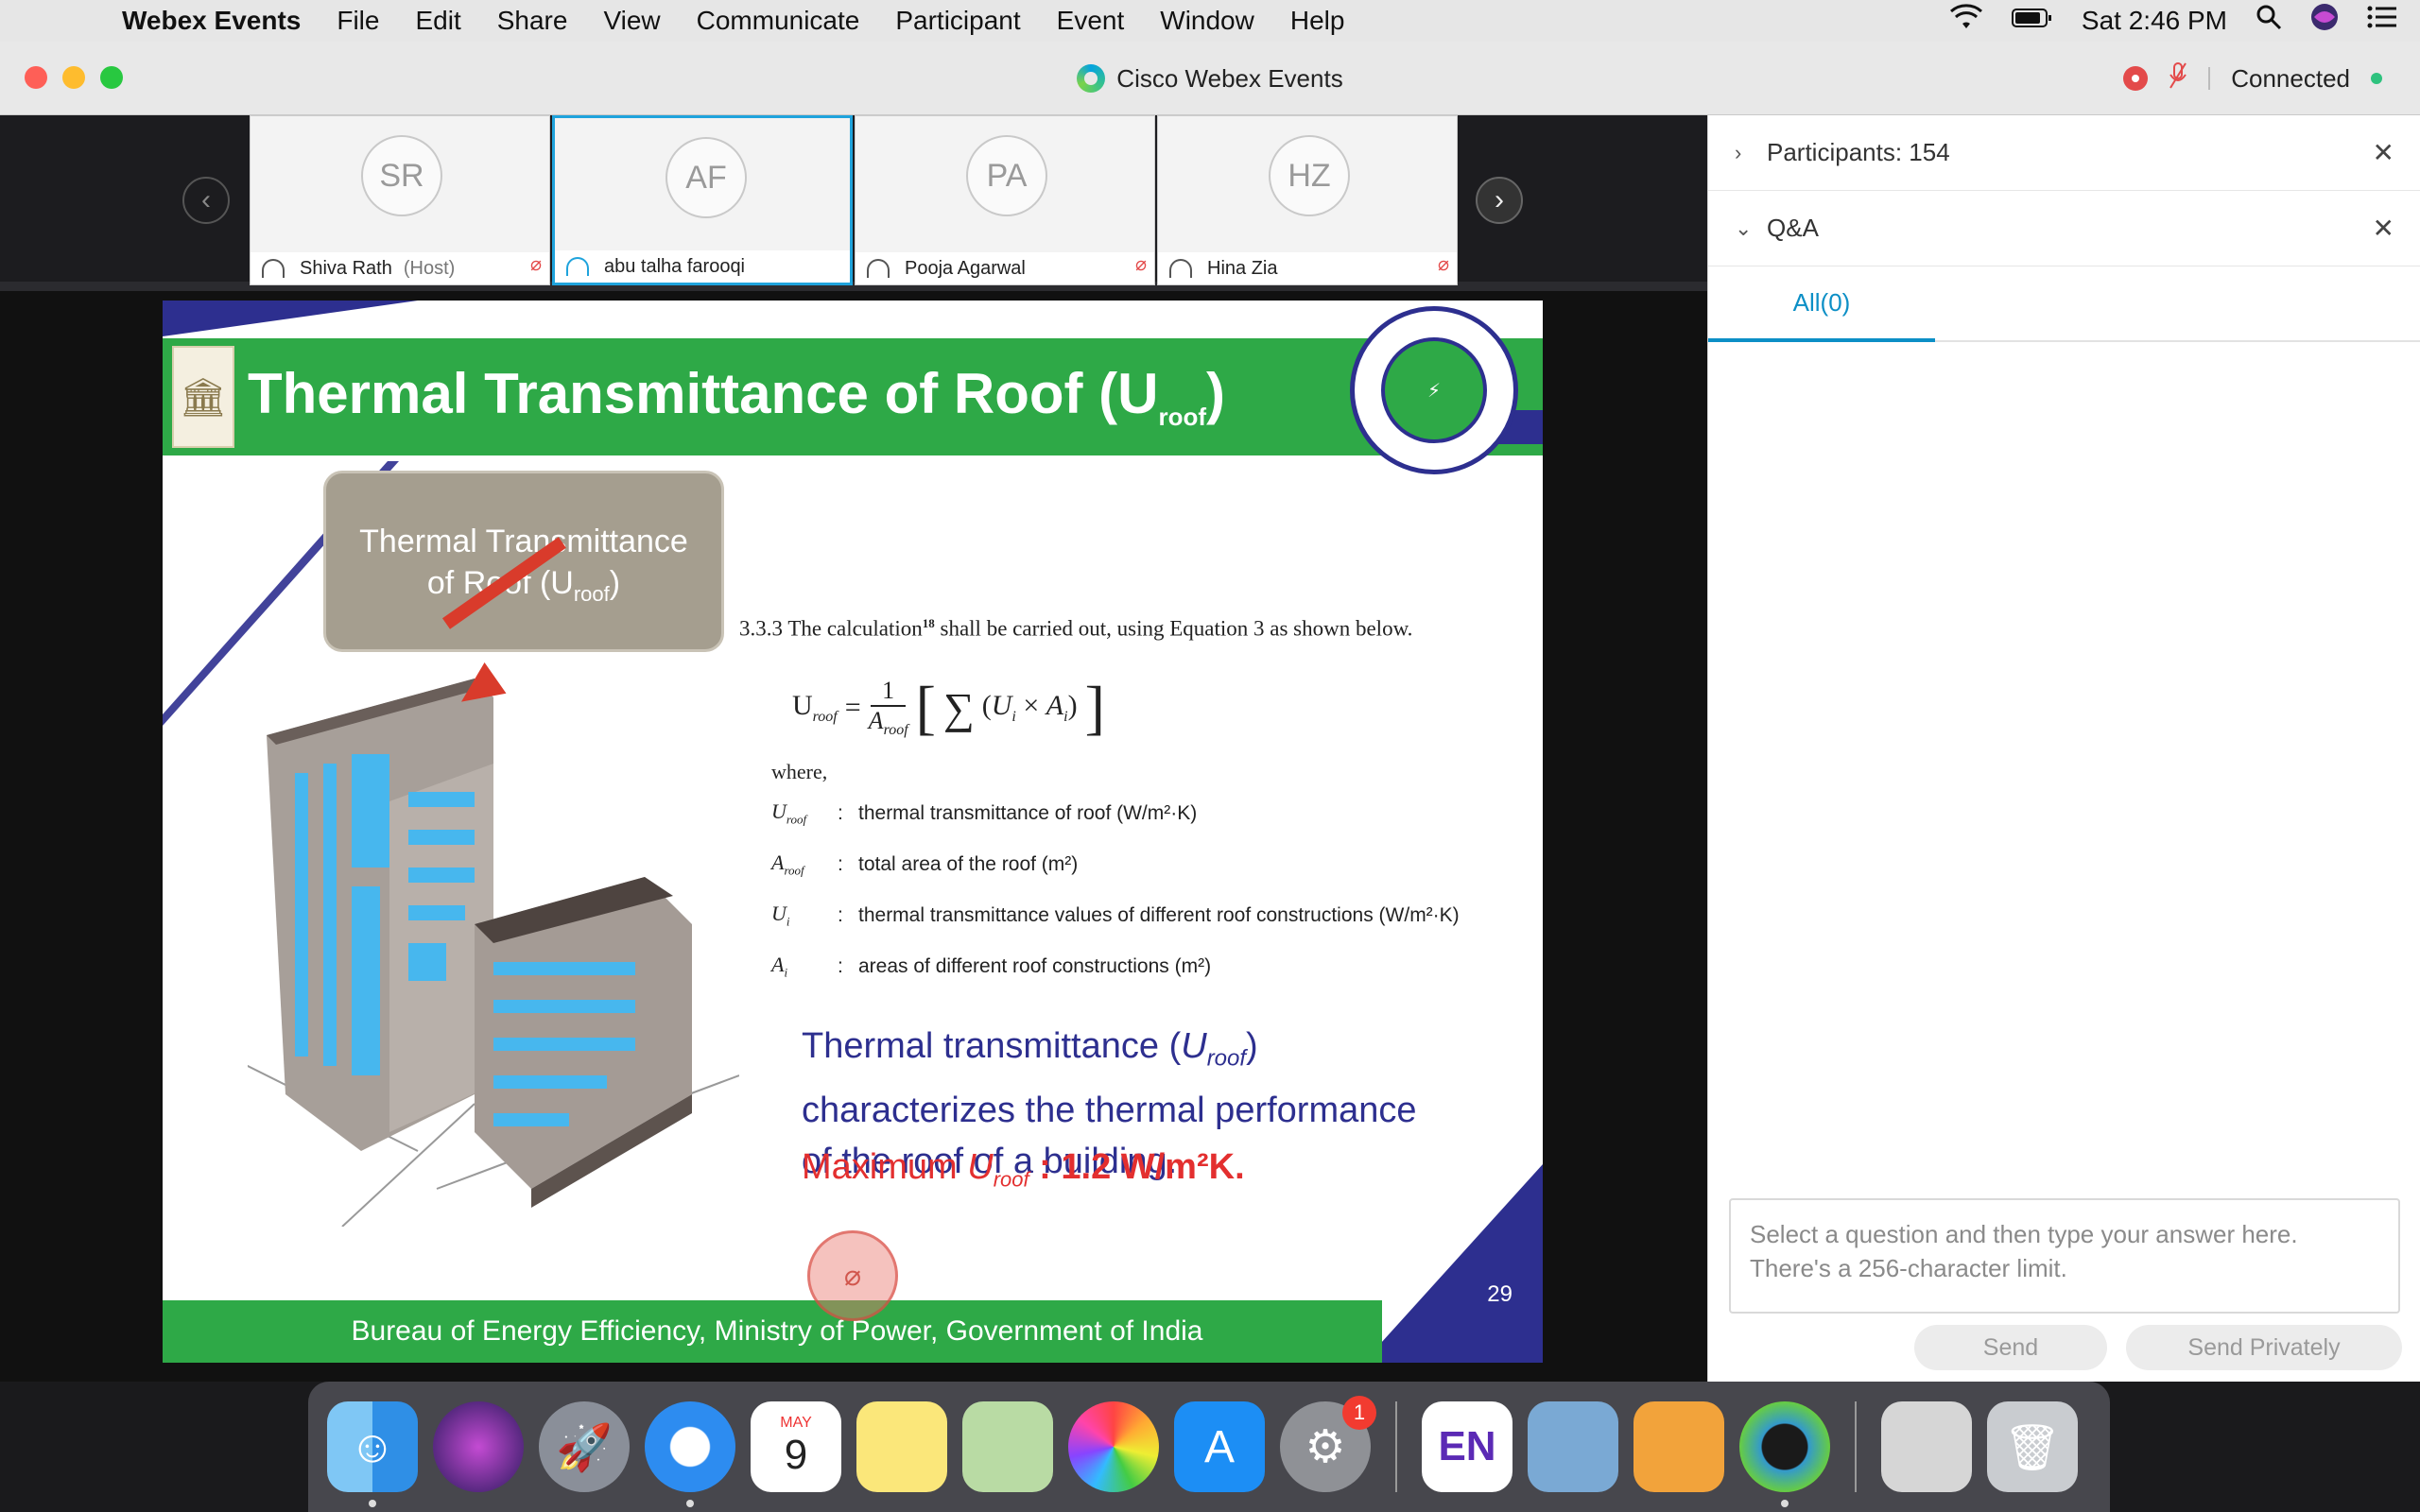 The height and width of the screenshot is (1512, 2420). I want to click on participant-name: Shiva Rath, so click(346, 268).